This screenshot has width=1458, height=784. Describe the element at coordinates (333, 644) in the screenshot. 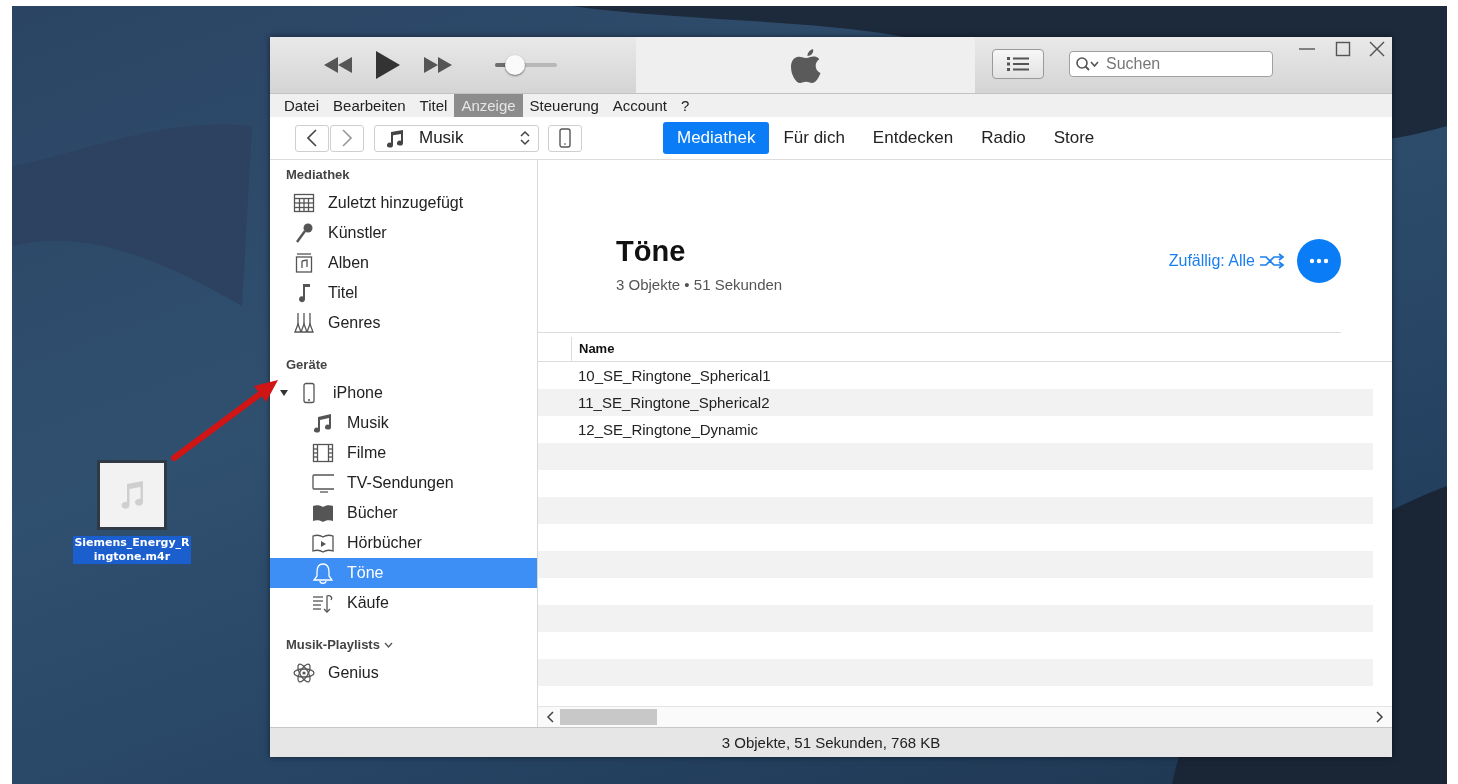

I see `section-heading: Musik-Playlists` at that location.